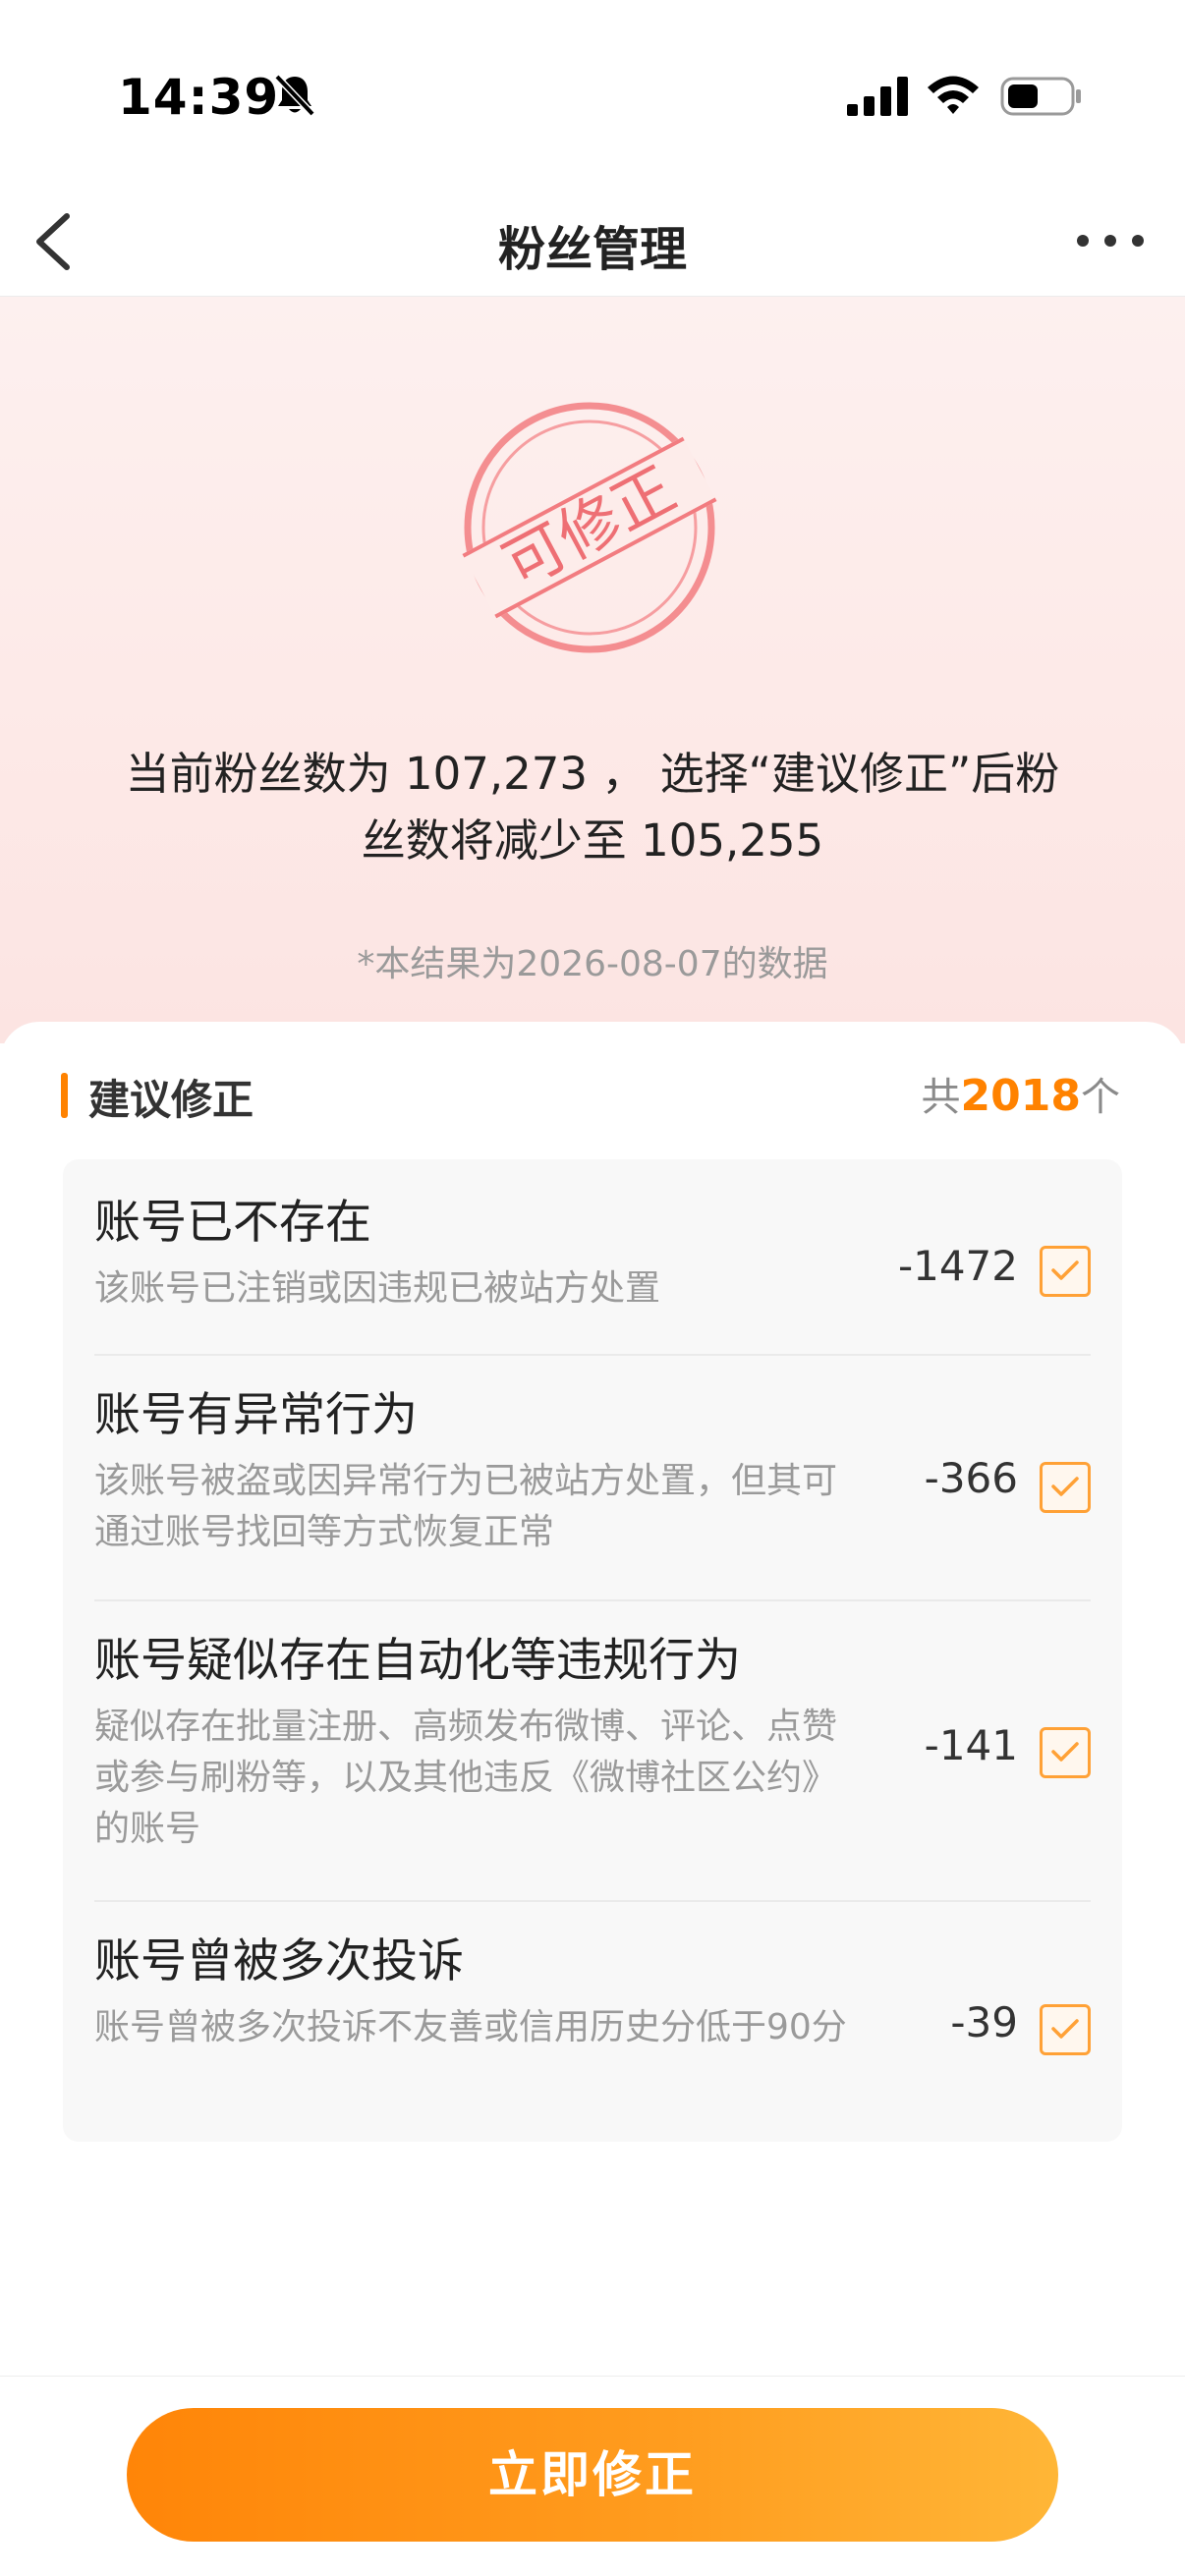 The width and height of the screenshot is (1185, 2576). Describe the element at coordinates (279, 1961) in the screenshot. I see `item-title: 账号曾被多次投诉` at that location.